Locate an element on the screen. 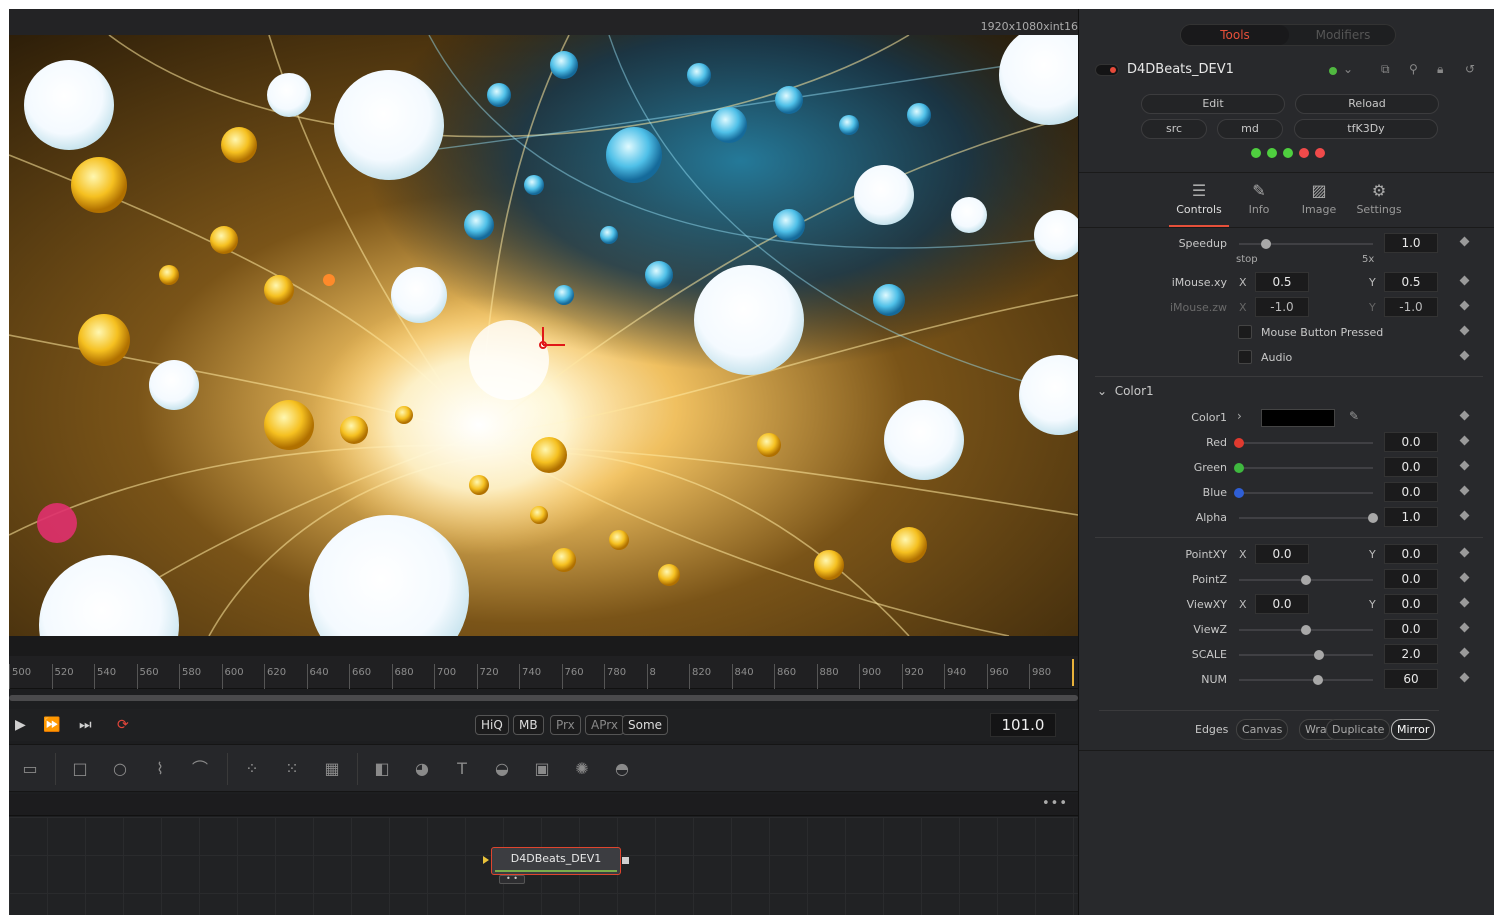 This screenshot has height=923, width=1502. loop-icon: ⟳ is located at coordinates (123, 725).